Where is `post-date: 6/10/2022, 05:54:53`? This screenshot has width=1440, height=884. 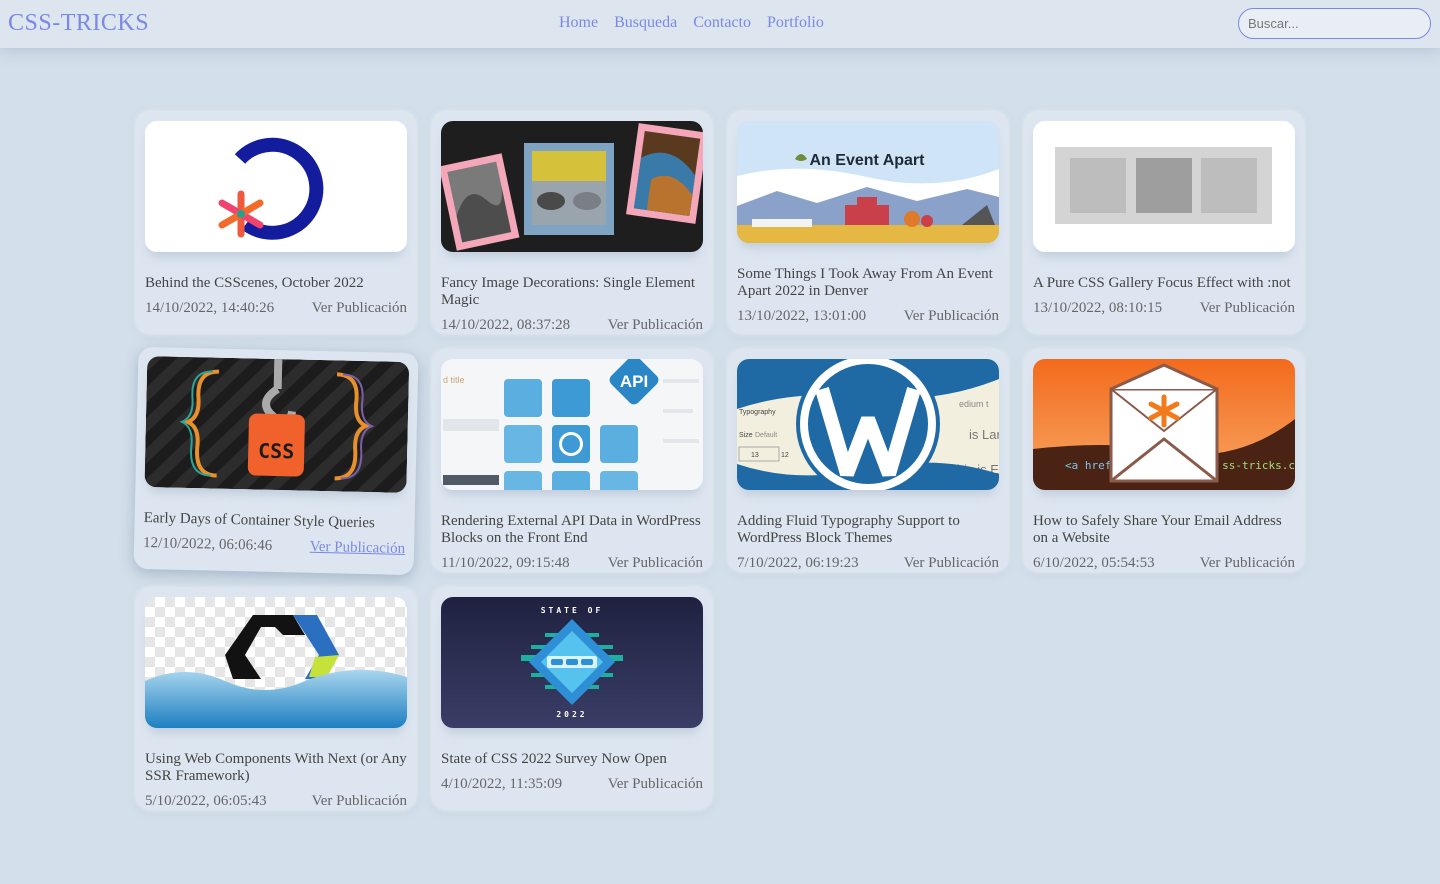 post-date: 6/10/2022, 05:54:53 is located at coordinates (1094, 563).